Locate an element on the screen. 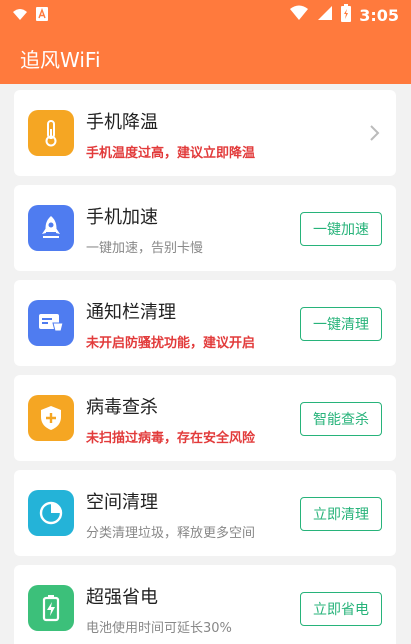 This screenshot has width=411, height=644. card-virus-scan: 病毒查杀 未扫描过病毒，存在安全风险 智能查杀 is located at coordinates (205, 418).